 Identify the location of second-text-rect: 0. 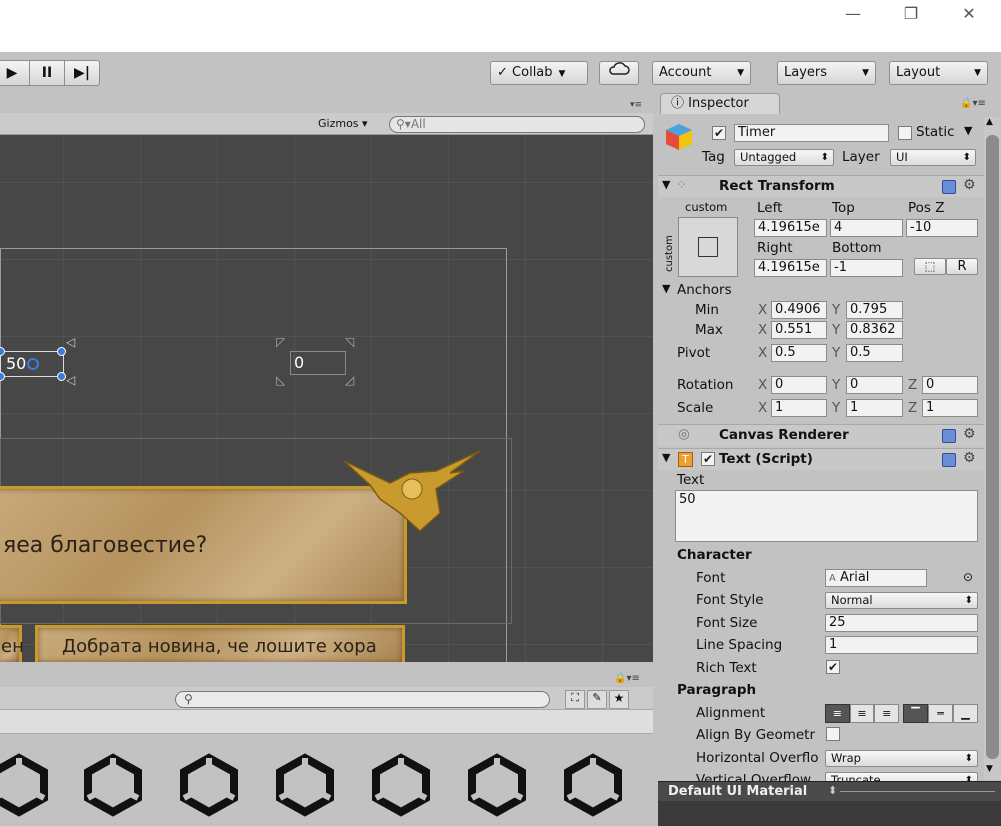
(318, 363).